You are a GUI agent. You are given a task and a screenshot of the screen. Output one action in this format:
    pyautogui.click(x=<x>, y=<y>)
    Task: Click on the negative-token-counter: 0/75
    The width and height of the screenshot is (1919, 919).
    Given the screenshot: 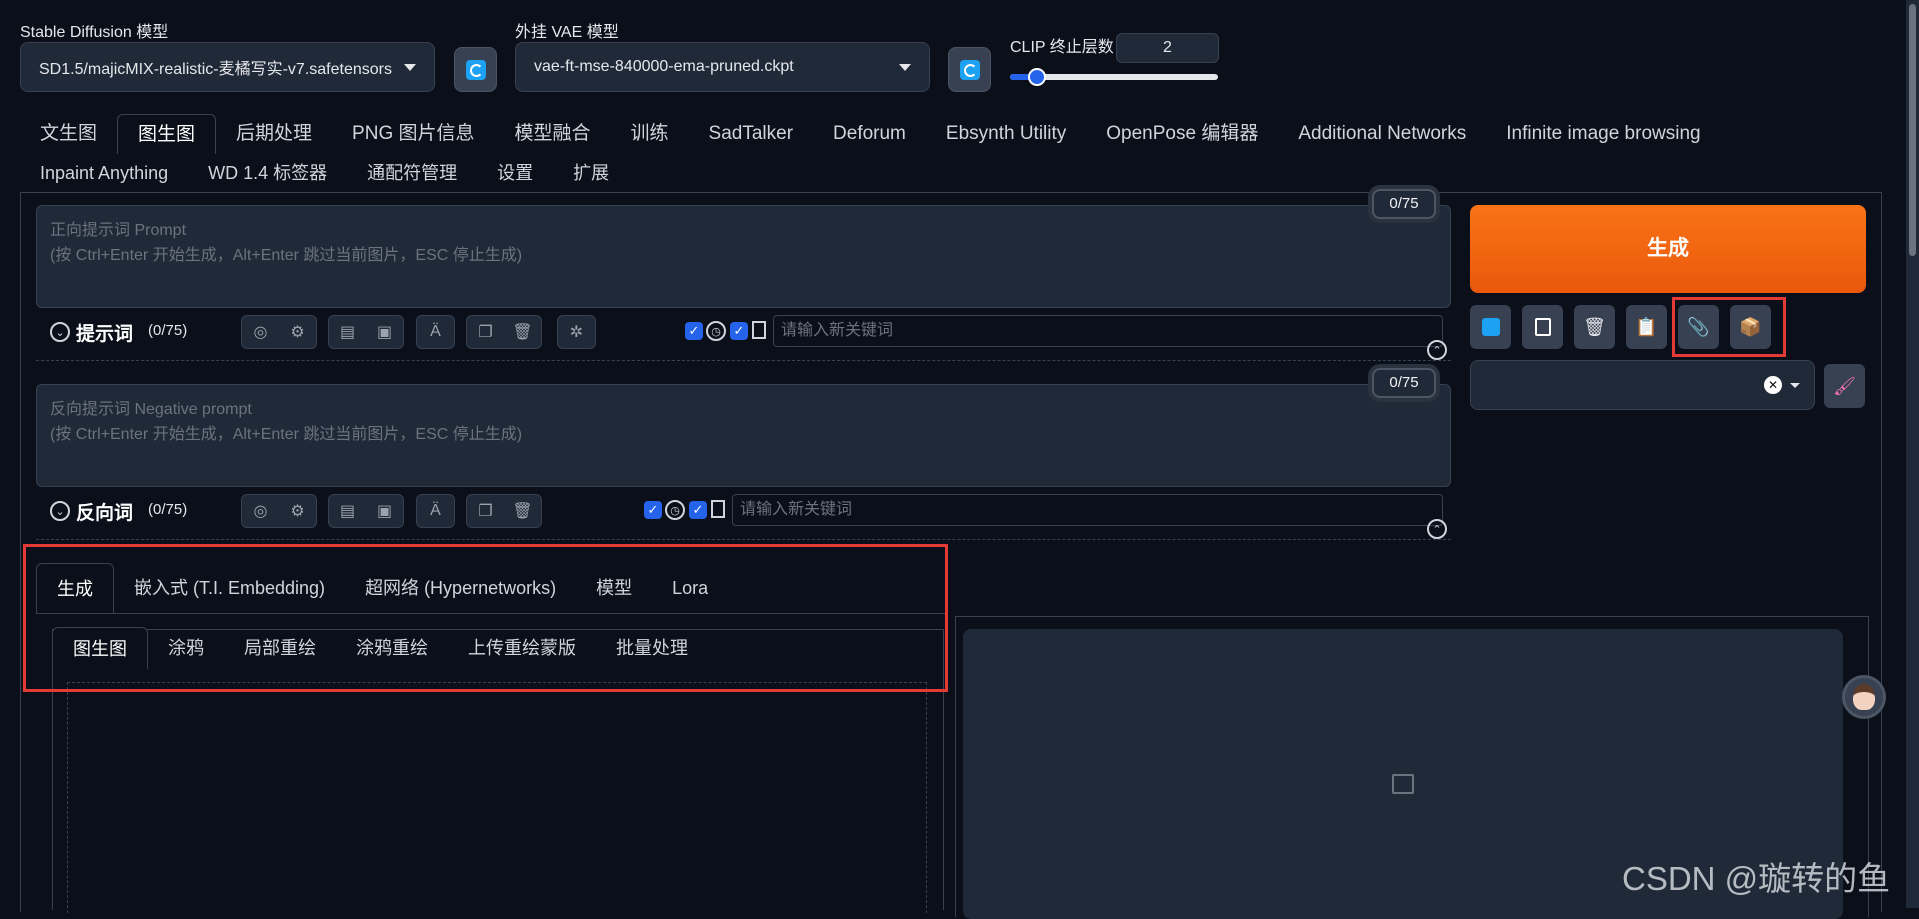 What is the action you would take?
    pyautogui.click(x=1404, y=383)
    